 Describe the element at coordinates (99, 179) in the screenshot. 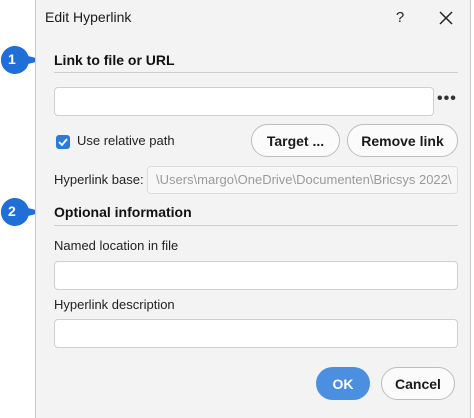

I see `hyperlink-base-label: Hyperlink base:` at that location.